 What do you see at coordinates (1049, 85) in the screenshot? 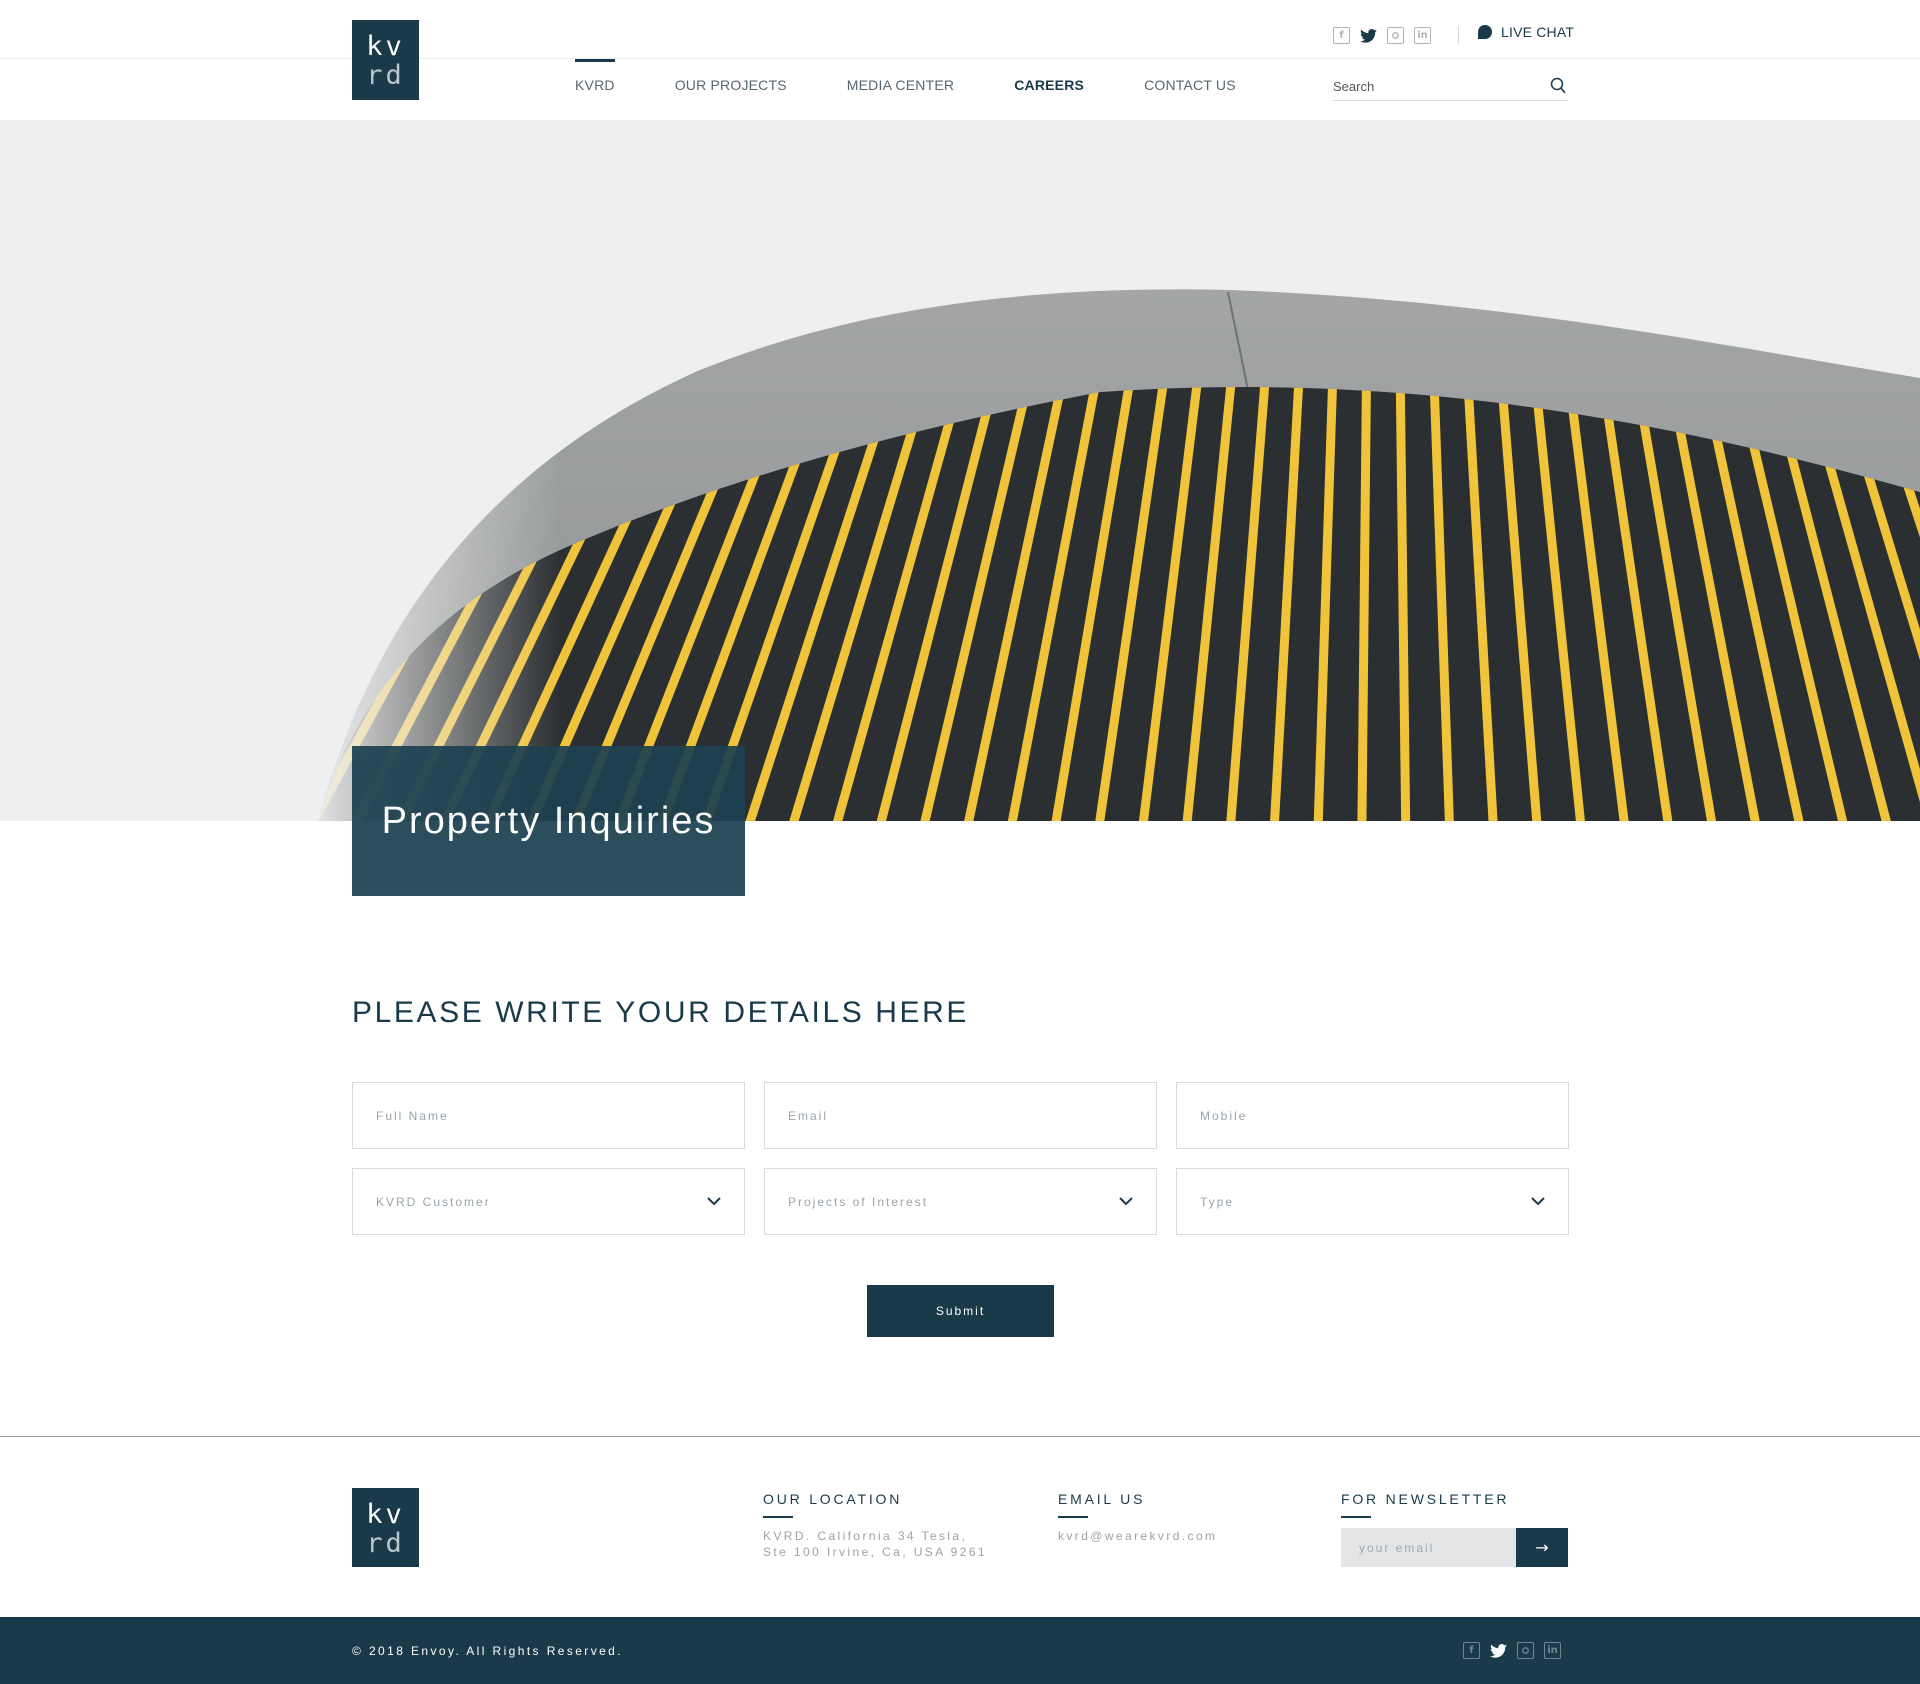
I see `nav-item-careers: CAREERS` at bounding box center [1049, 85].